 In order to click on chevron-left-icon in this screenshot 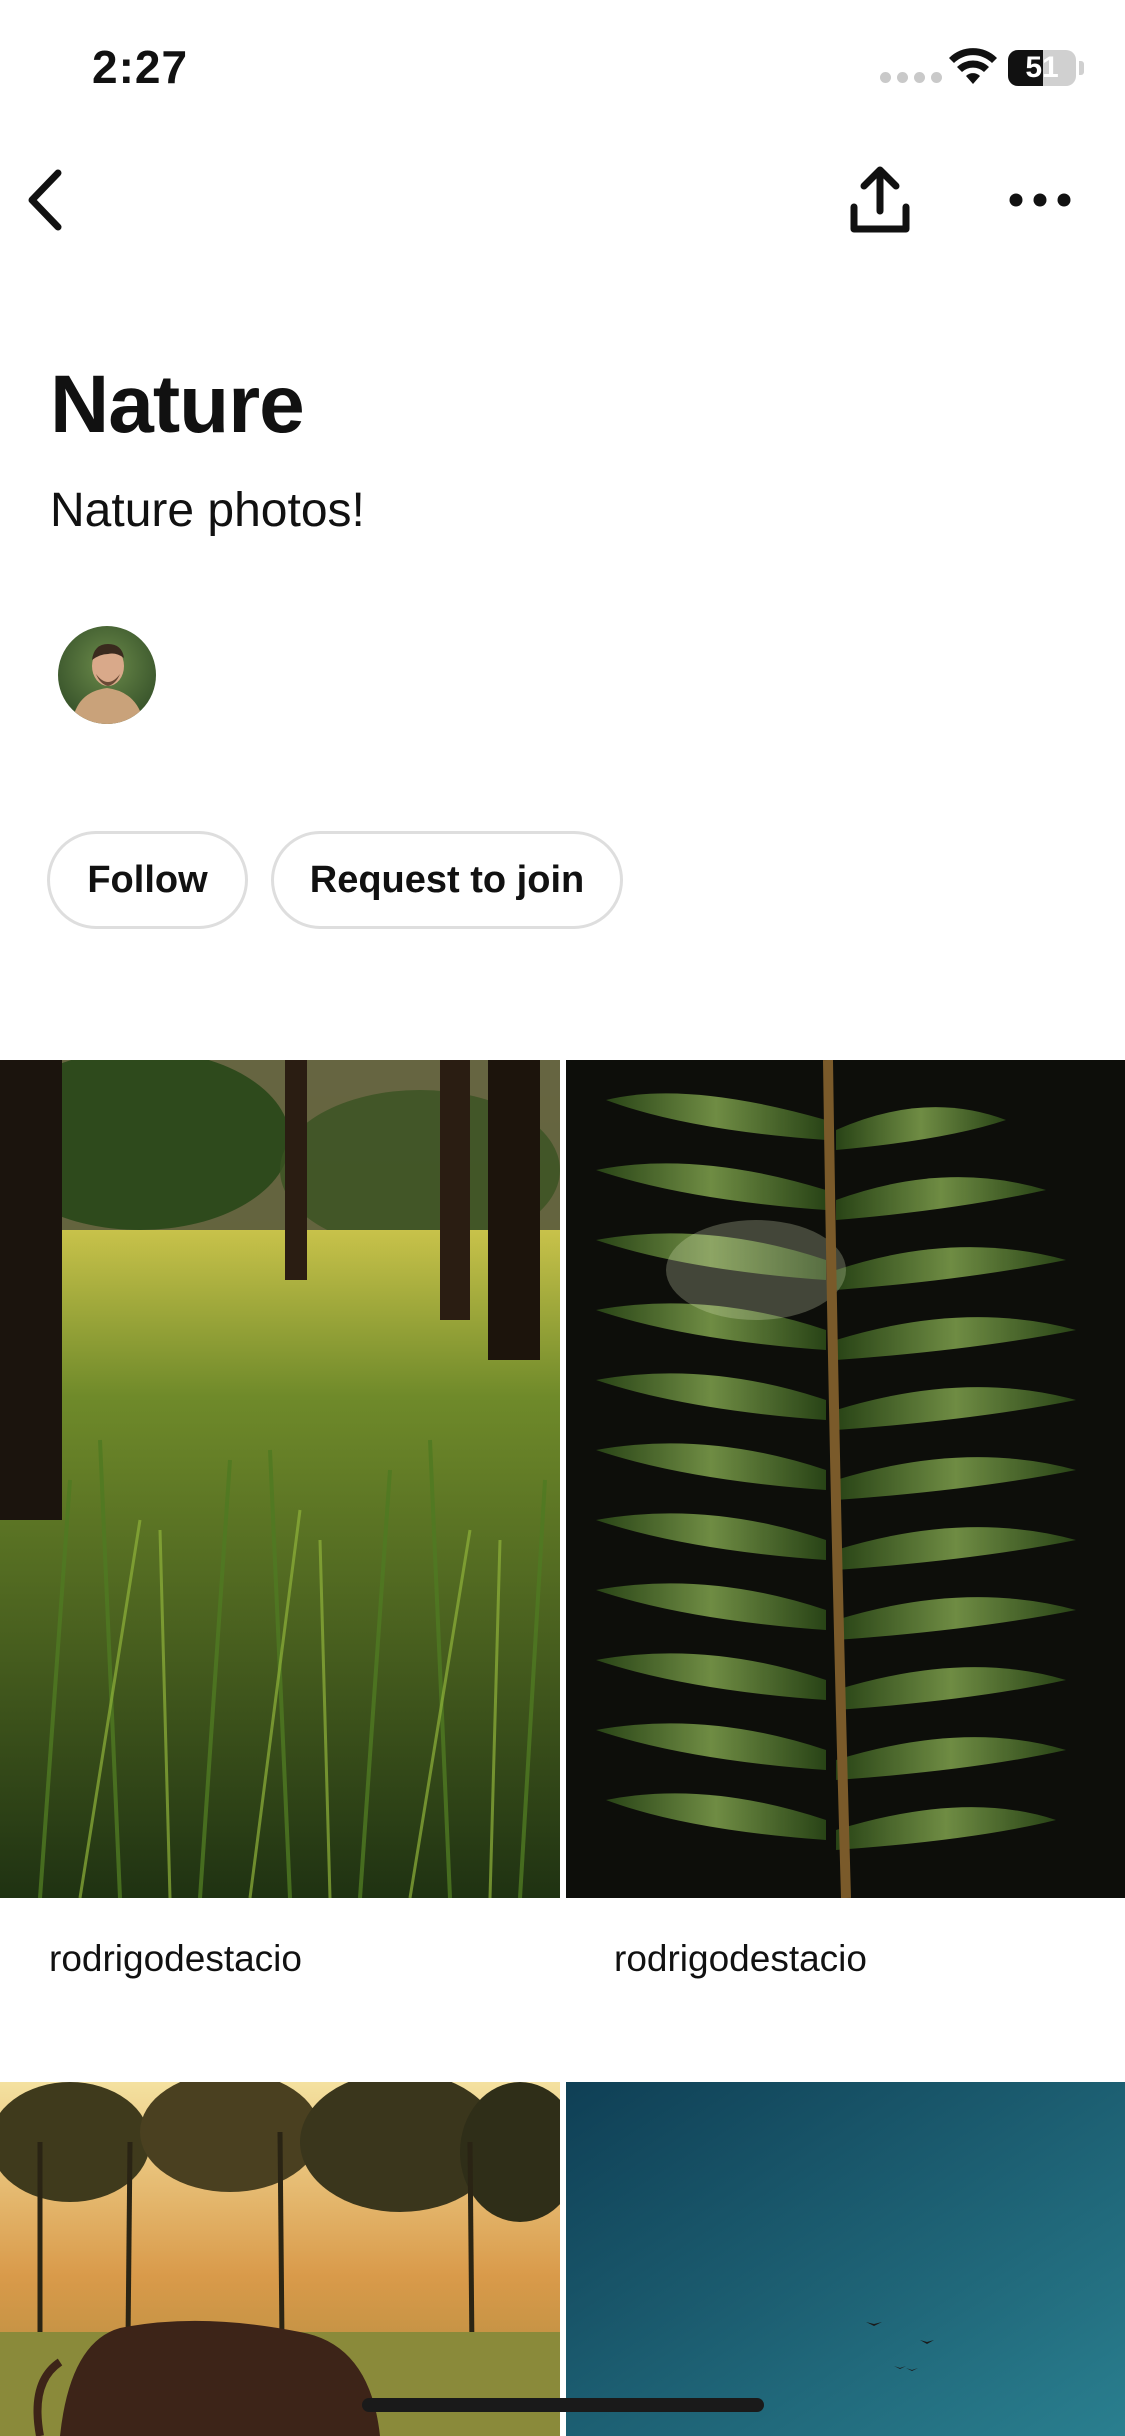, I will do `click(45, 200)`.